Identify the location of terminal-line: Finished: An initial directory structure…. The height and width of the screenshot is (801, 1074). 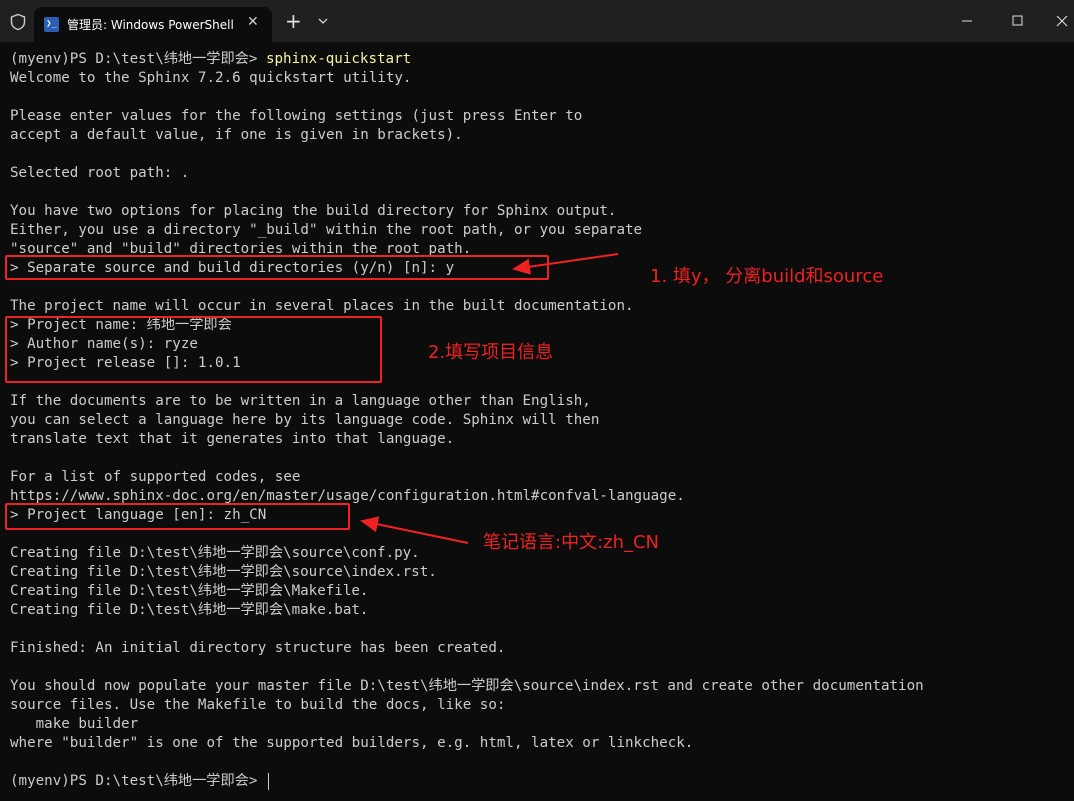
(258, 648).